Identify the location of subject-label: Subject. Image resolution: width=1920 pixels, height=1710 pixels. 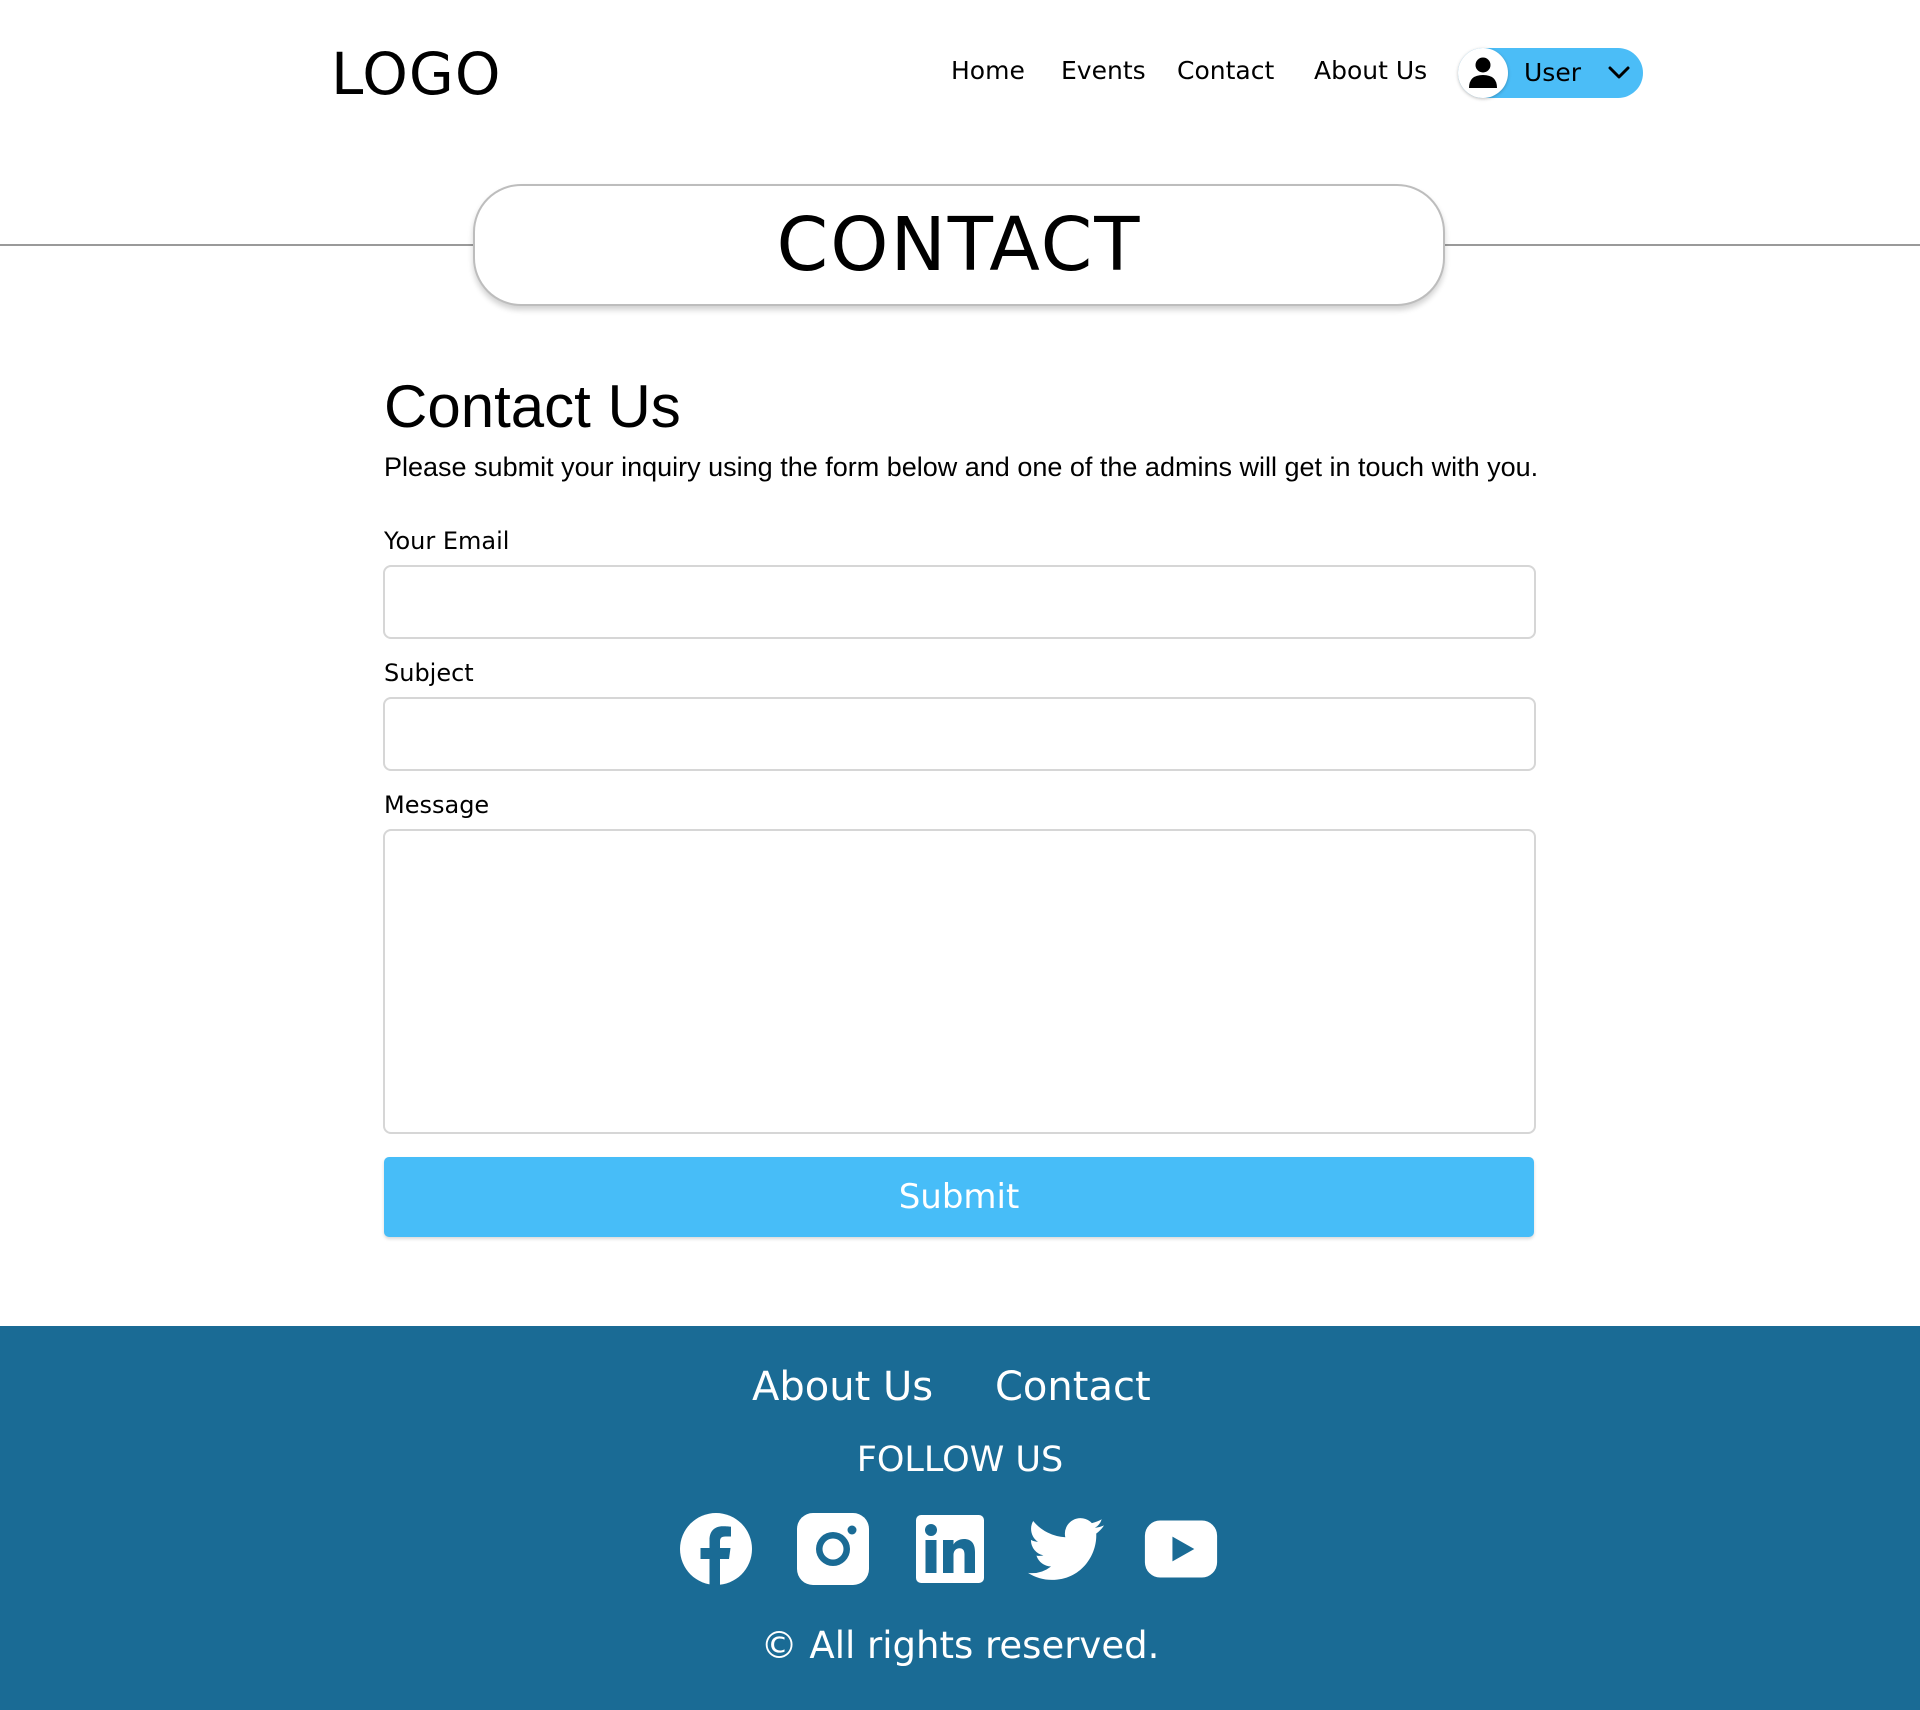
(429, 673).